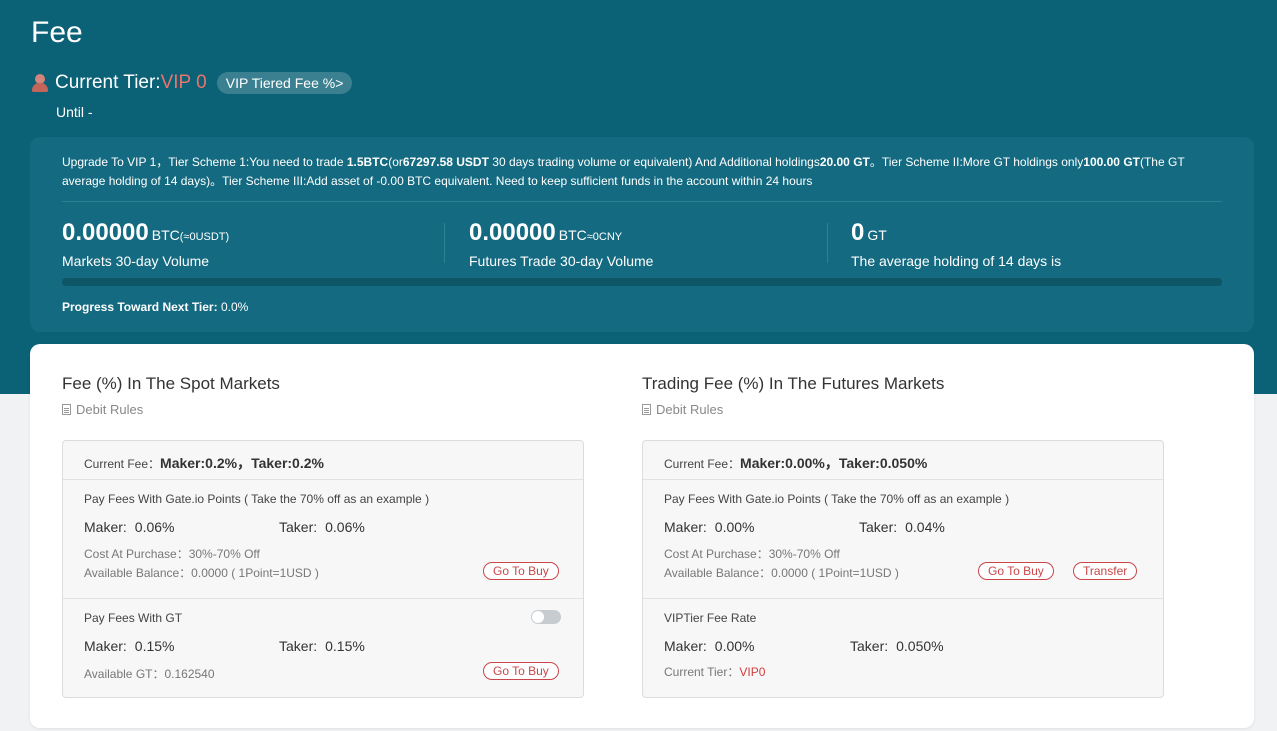 The image size is (1277, 731). What do you see at coordinates (345, 646) in the screenshot?
I see `taker-value: 0.15%` at bounding box center [345, 646].